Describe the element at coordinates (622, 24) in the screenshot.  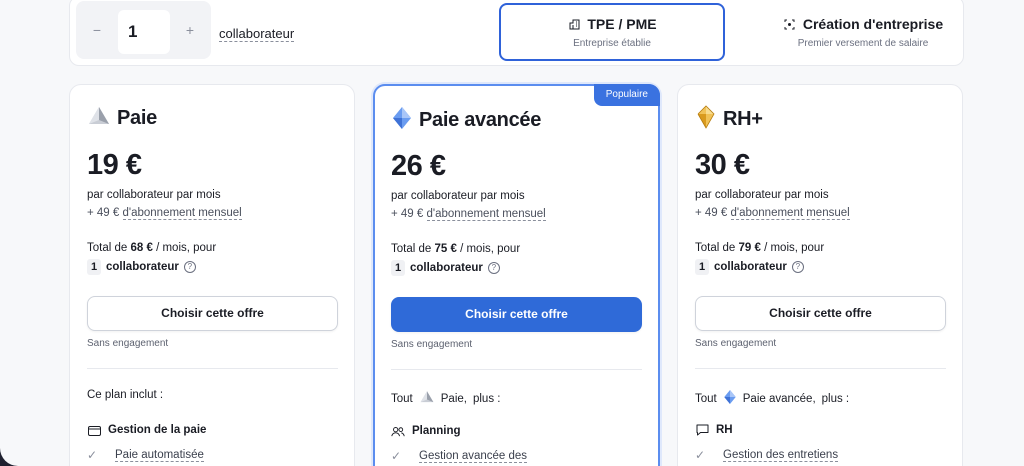
I see `tab-tpe-pme-label: TPE / PME` at that location.